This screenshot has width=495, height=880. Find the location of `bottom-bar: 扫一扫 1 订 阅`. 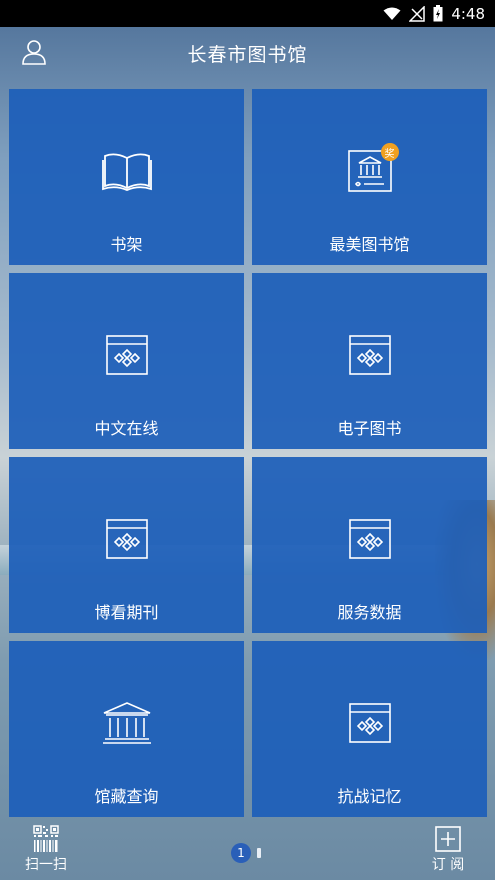

bottom-bar: 扫一扫 1 订 阅 is located at coordinates (247, 849).